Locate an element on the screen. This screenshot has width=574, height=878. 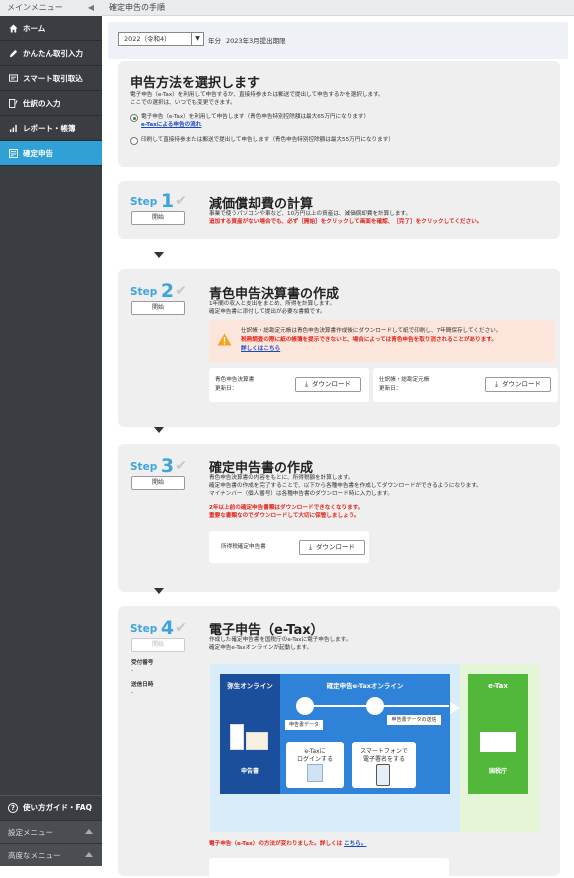
sidebar-item-tax-return: 確定申告 is located at coordinates (51, 153).